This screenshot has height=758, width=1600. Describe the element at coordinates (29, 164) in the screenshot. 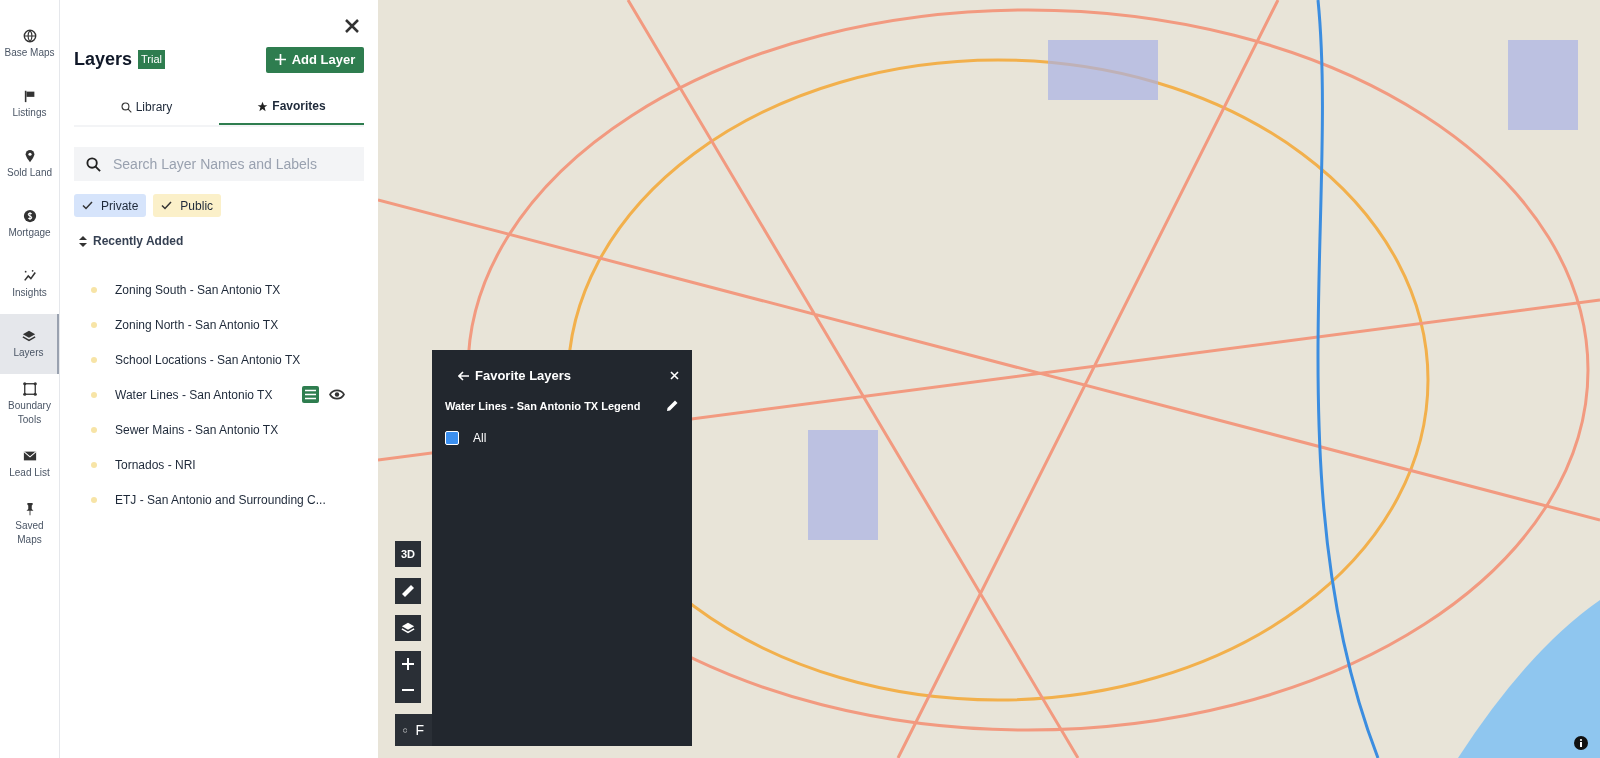

I see `nav-item: Sold Land` at that location.